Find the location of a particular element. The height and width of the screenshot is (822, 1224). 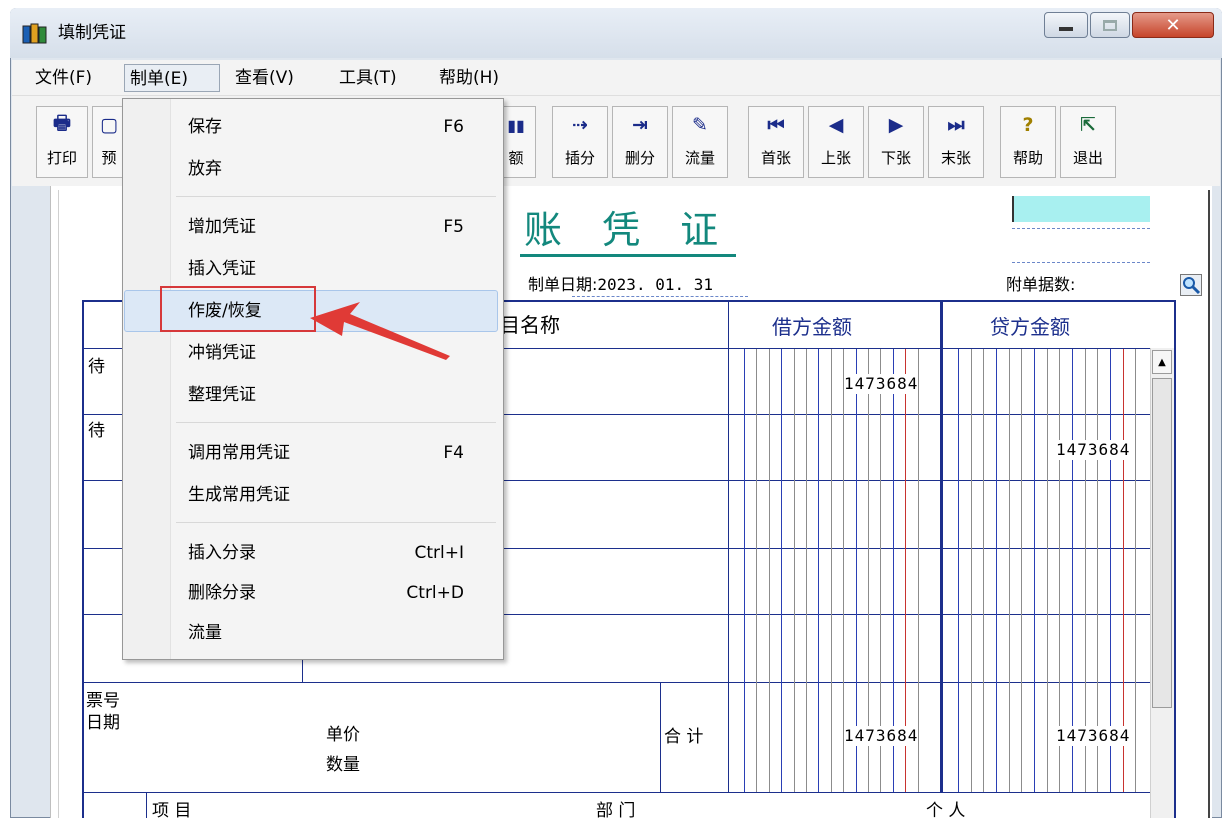

print-label: 打印 is located at coordinates (61, 158).